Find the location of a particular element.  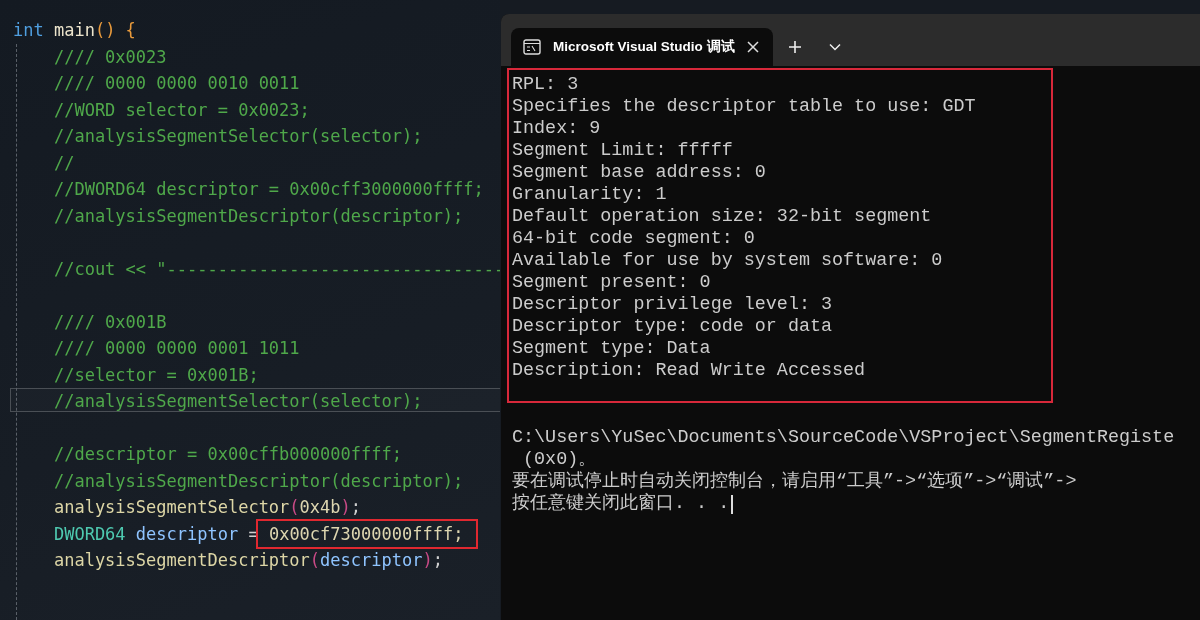

console-line: Specifies the descriptor table to use: GDT is located at coordinates (744, 107).